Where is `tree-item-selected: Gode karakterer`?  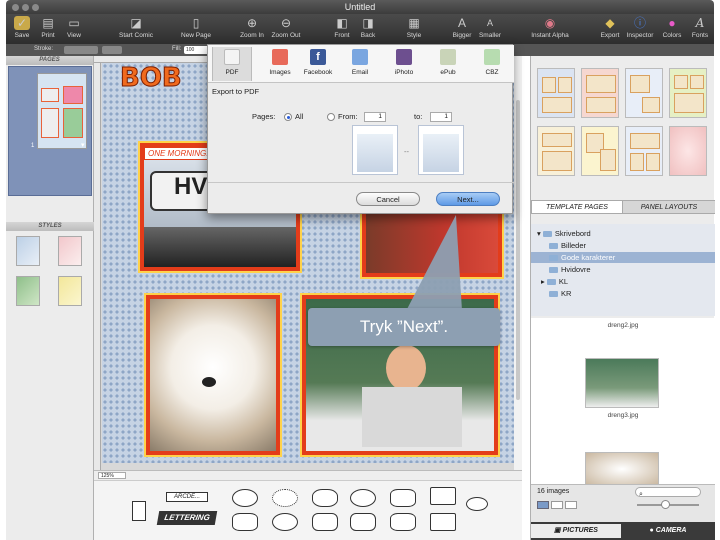 tree-item-selected: Gode karakterer is located at coordinates (623, 257).